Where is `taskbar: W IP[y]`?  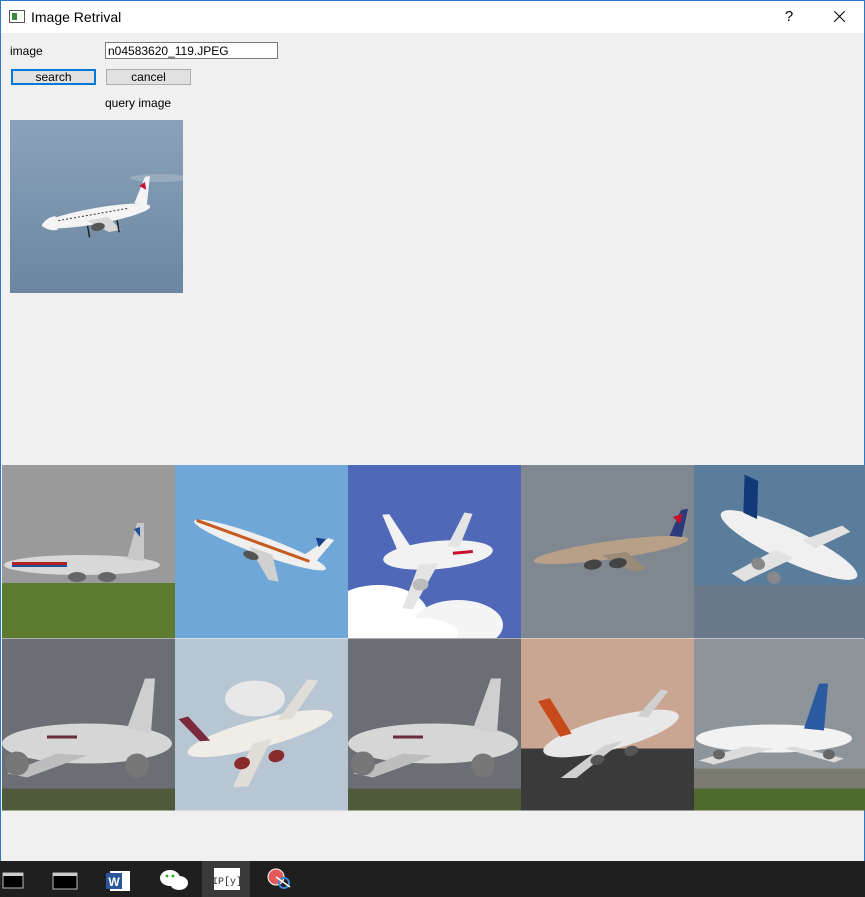
taskbar: W IP[y] is located at coordinates (432, 879).